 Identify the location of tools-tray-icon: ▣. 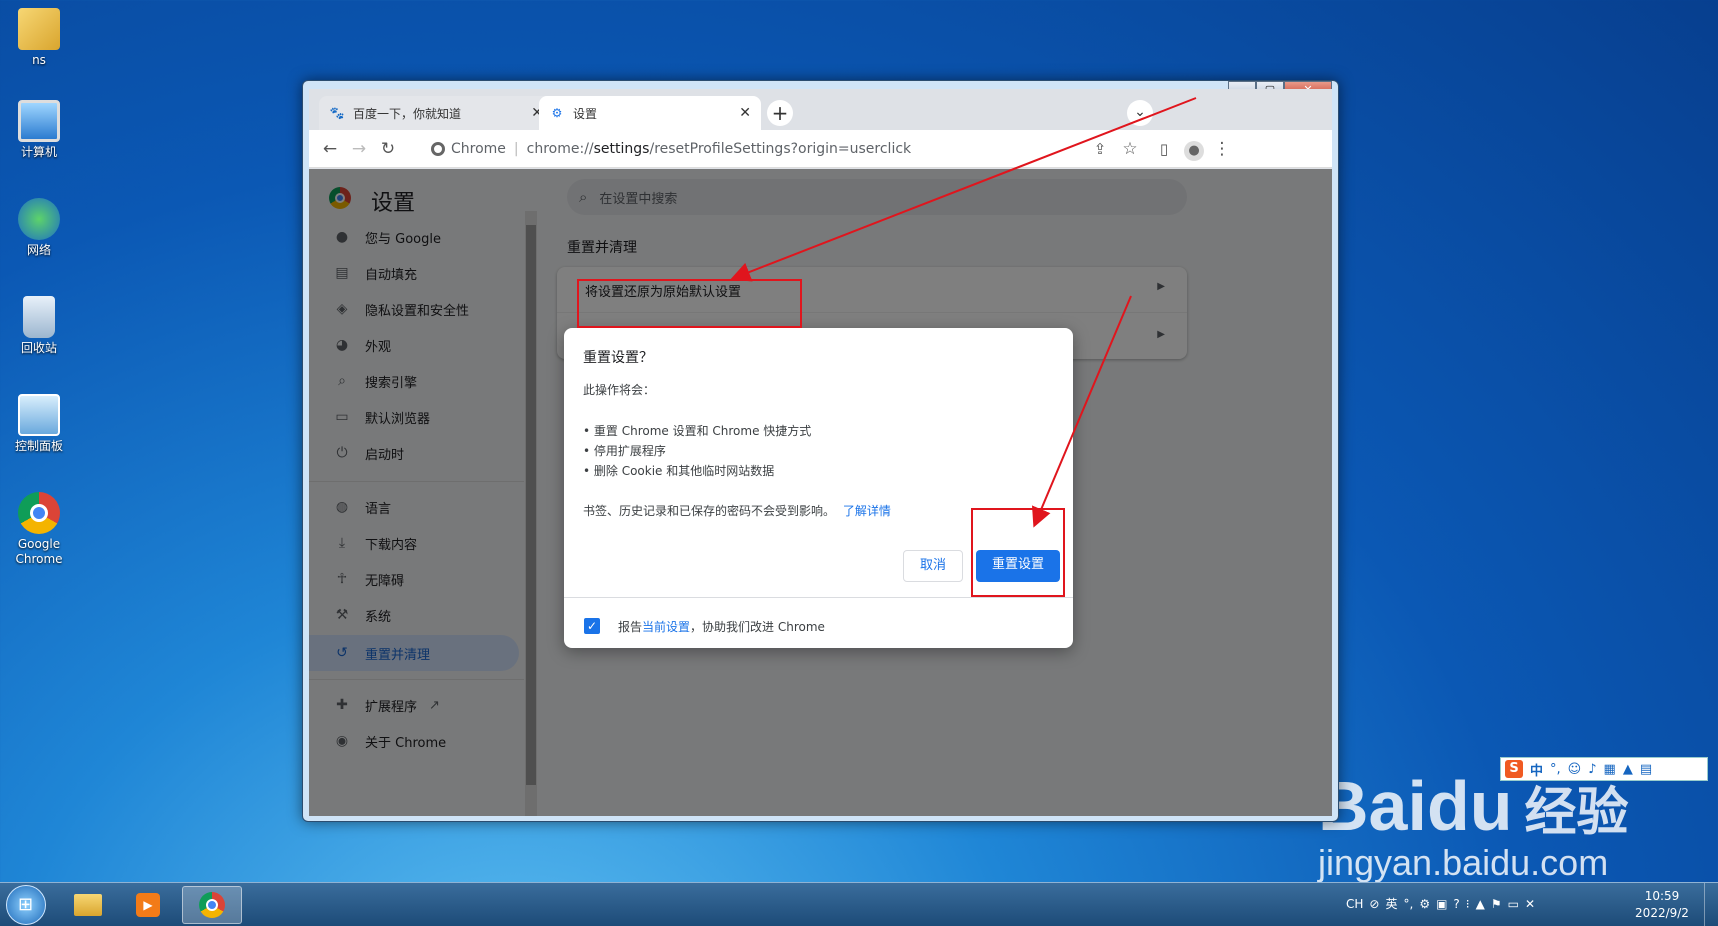
(1441, 904).